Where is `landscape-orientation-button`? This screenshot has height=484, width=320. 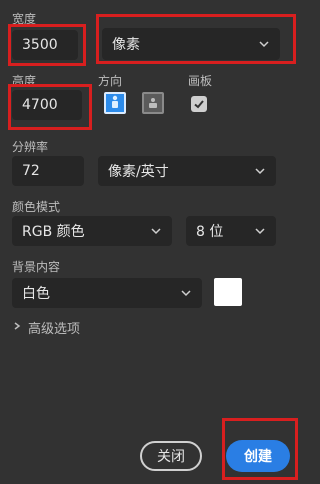
landscape-orientation-button is located at coordinates (153, 103).